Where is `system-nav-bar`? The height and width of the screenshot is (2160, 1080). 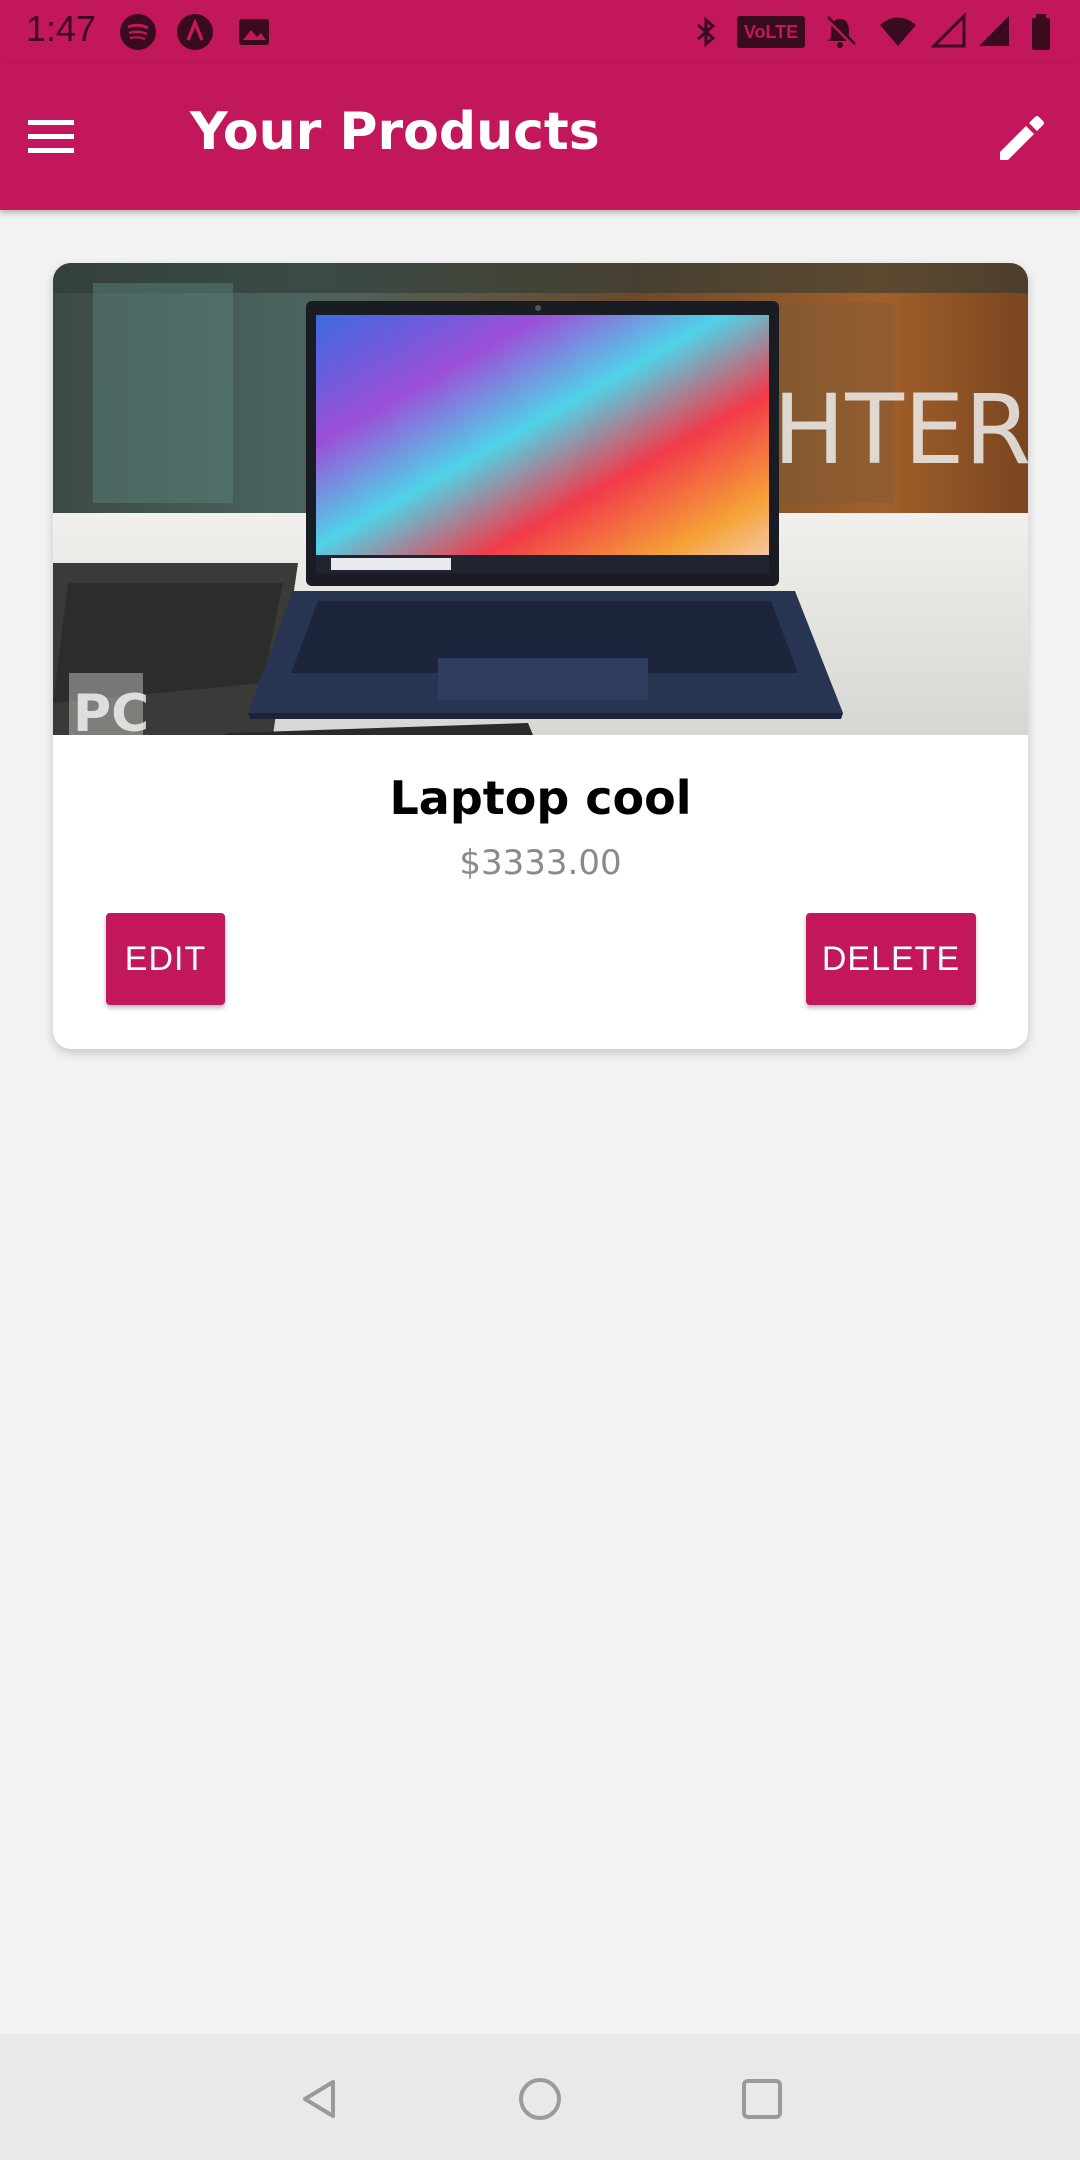
system-nav-bar is located at coordinates (540, 2097).